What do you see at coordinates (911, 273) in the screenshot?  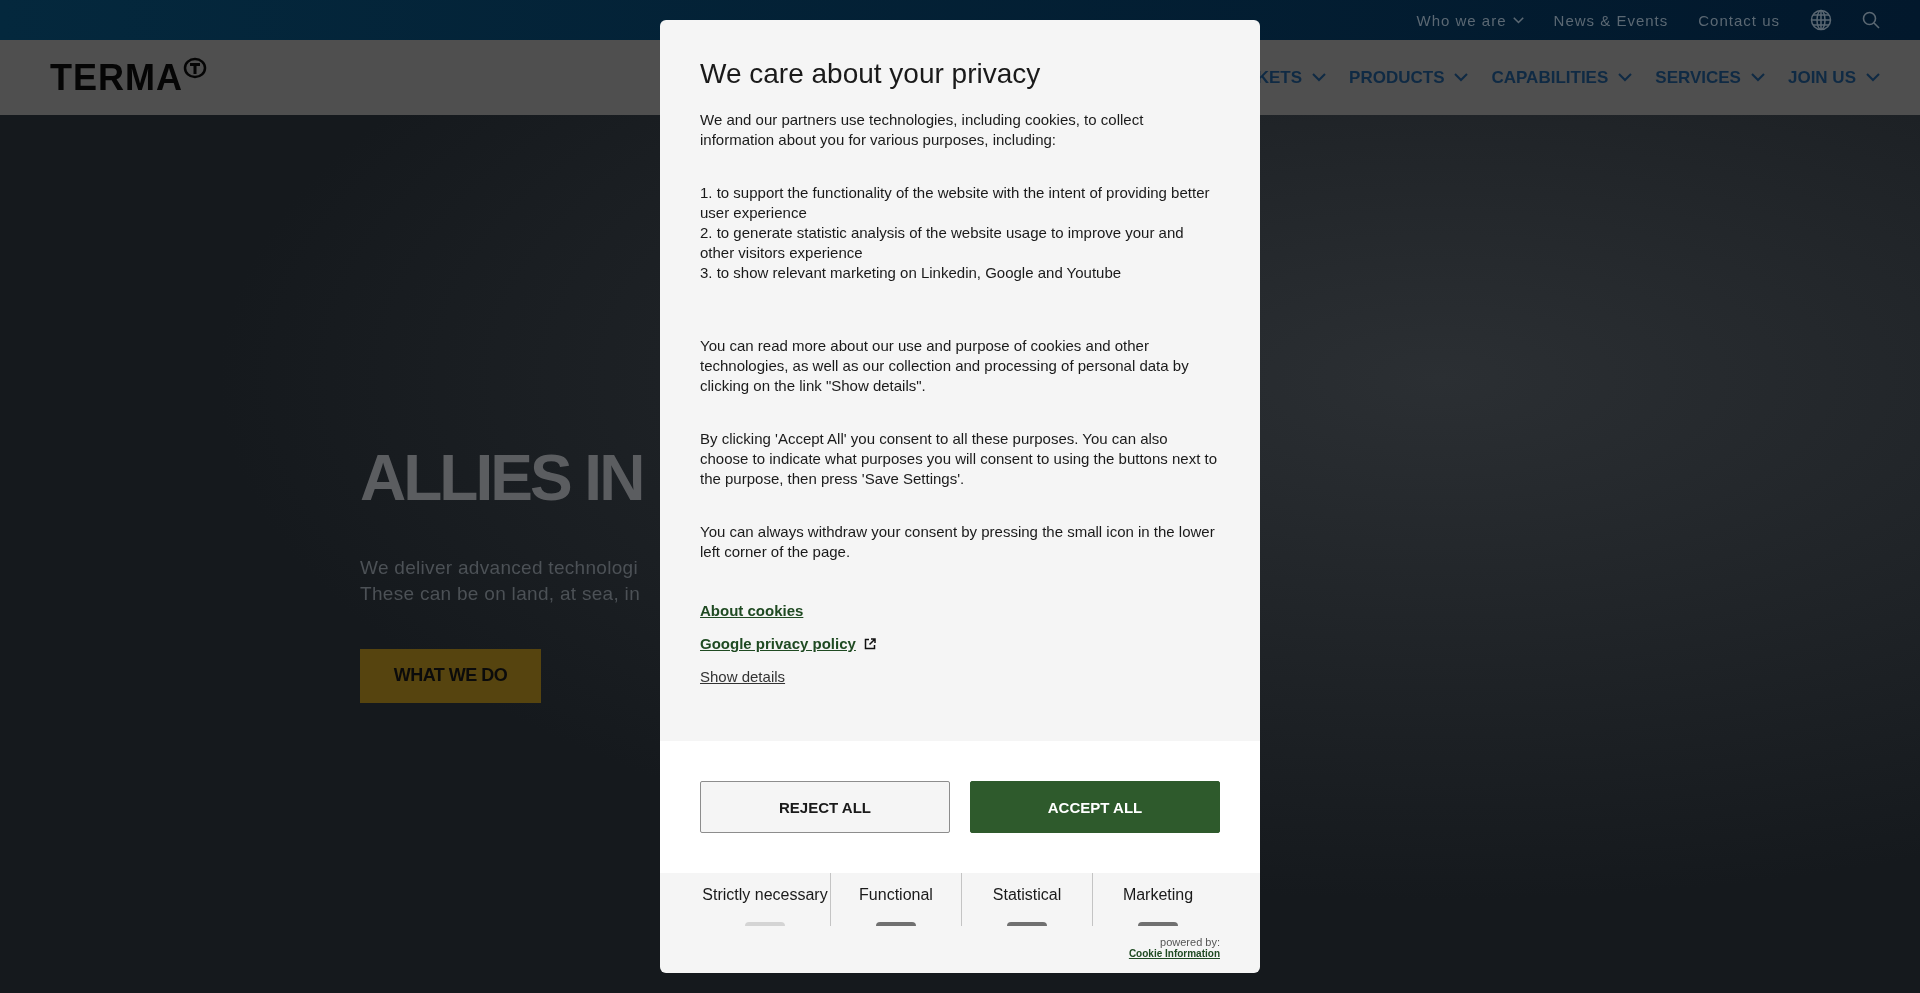 I see `purpose-item: 3. to show relevant marketing on Linkedin, Google and Youtube` at bounding box center [911, 273].